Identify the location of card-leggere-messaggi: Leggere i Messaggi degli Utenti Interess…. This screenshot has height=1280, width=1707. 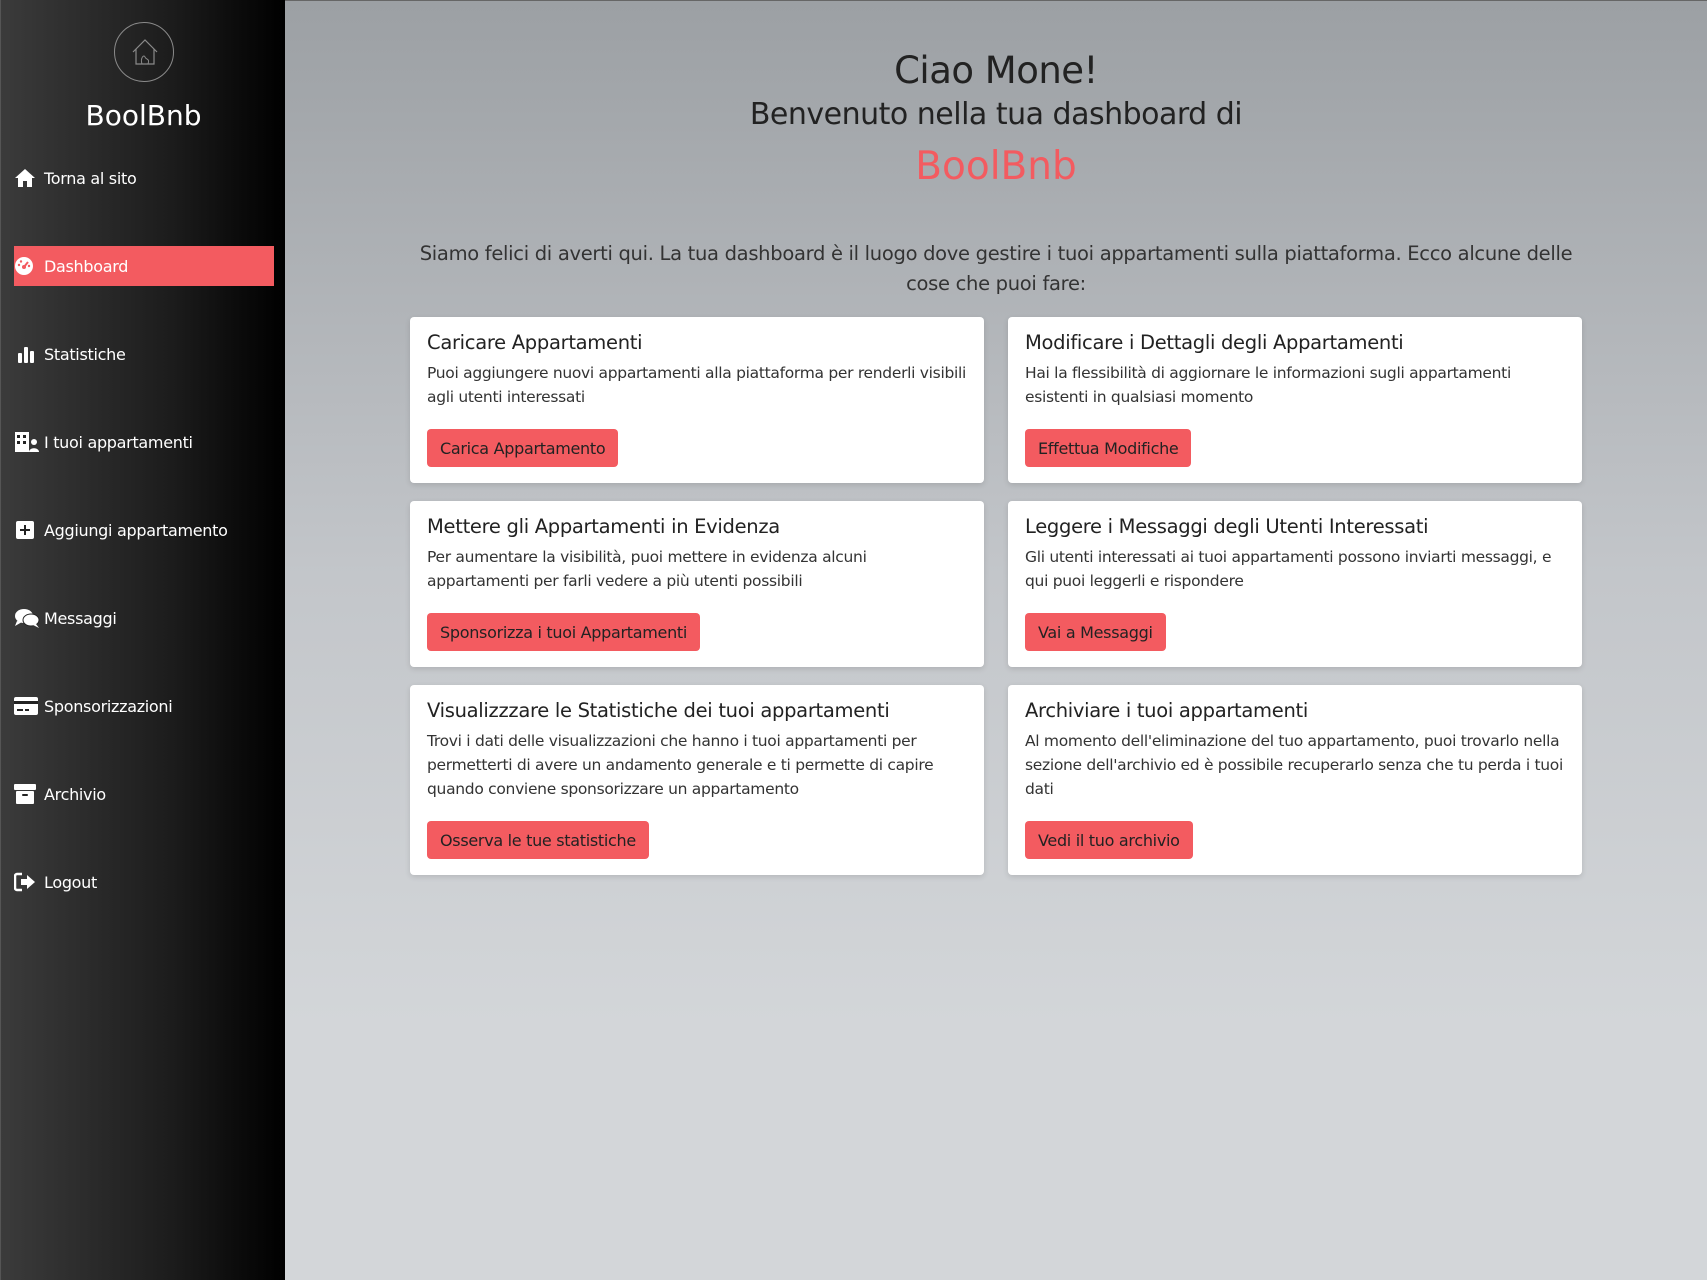
(1295, 584).